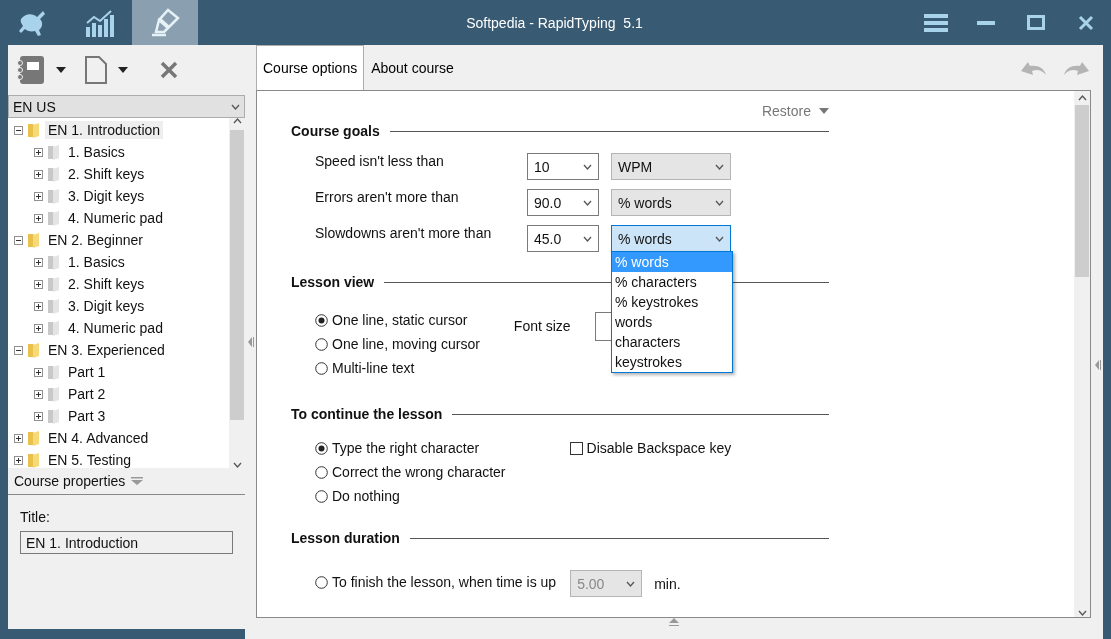 Image resolution: width=1111 pixels, height=639 pixels. Describe the element at coordinates (366, 496) in the screenshot. I see `radio-label: Do nothing` at that location.